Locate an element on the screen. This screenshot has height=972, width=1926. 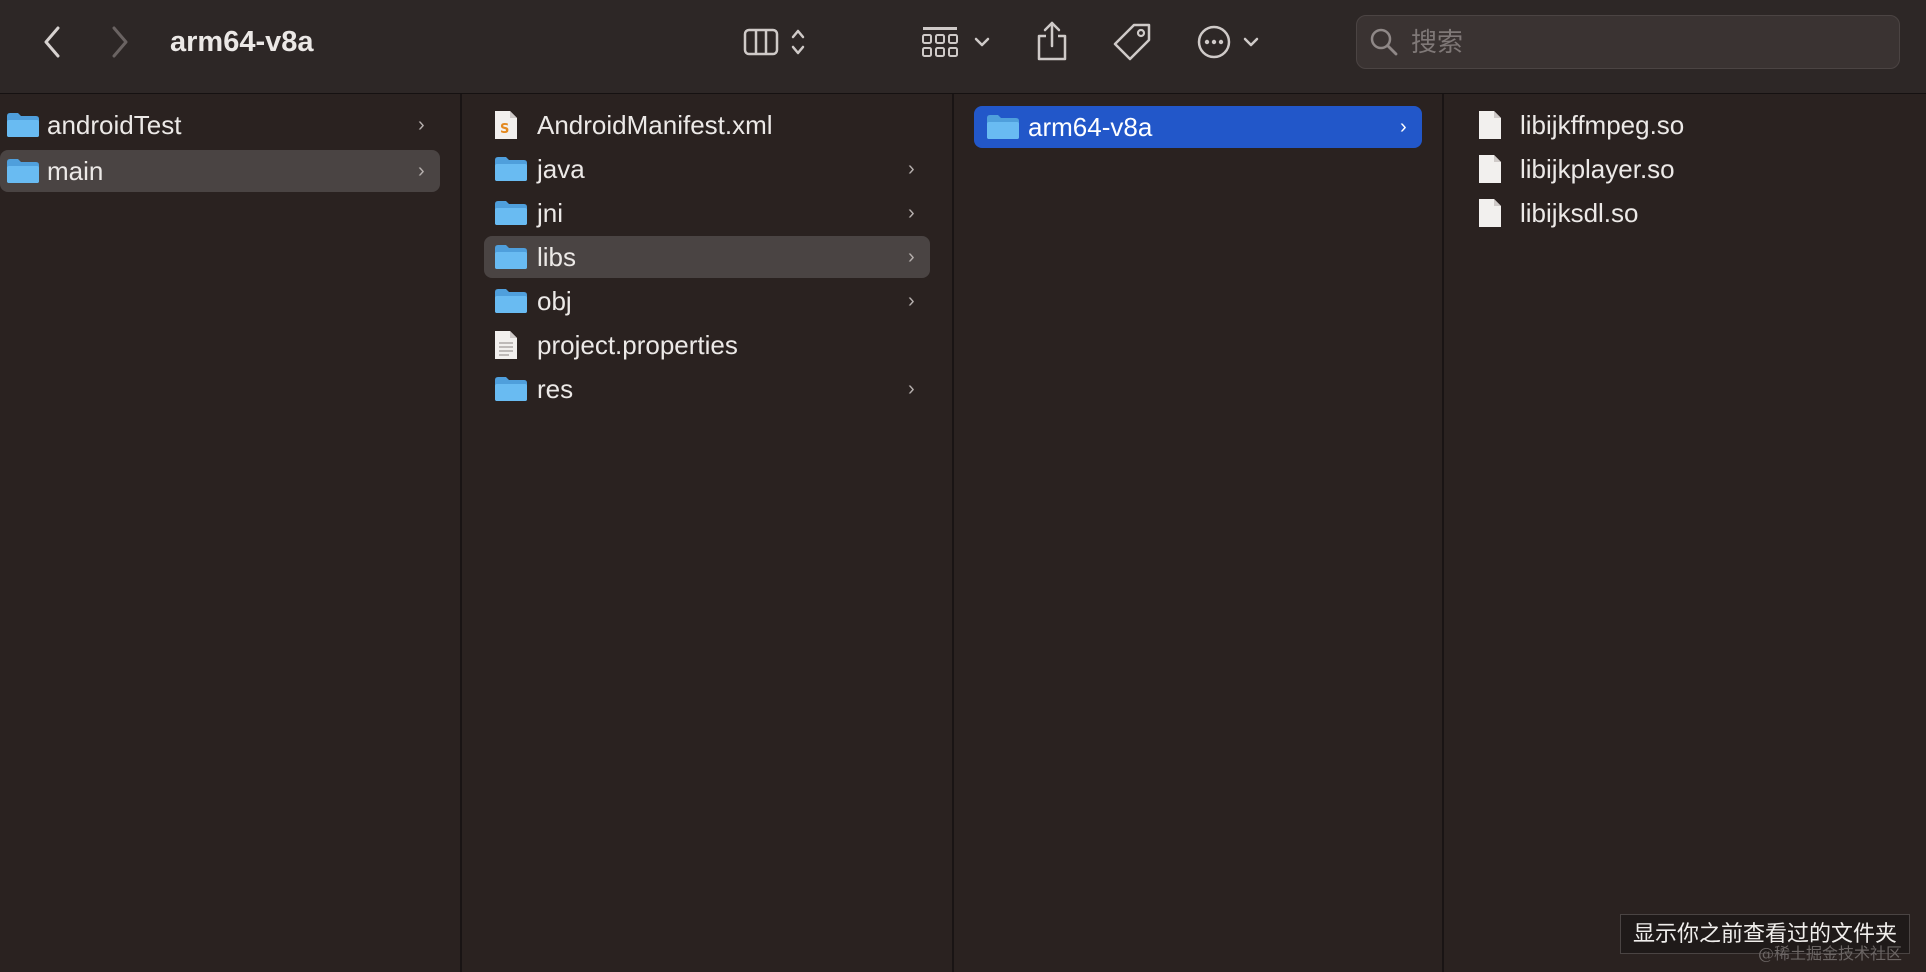
share-button is located at coordinates (1052, 41).